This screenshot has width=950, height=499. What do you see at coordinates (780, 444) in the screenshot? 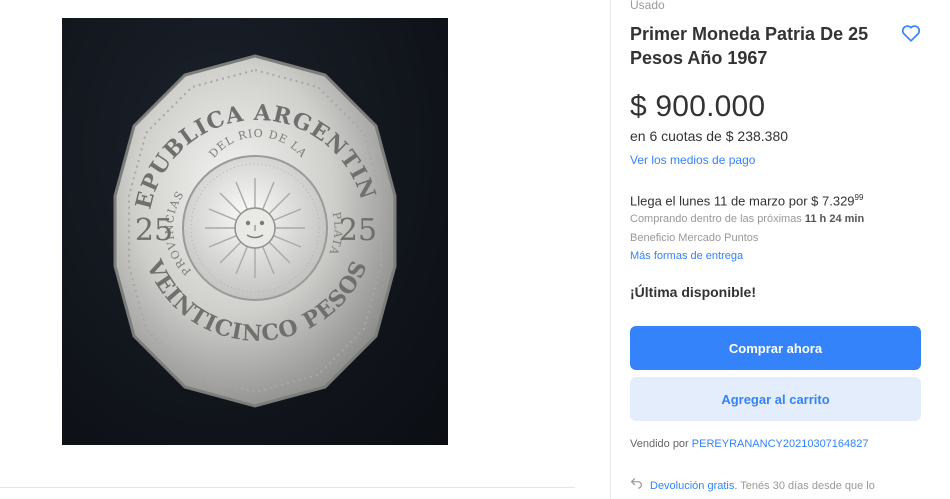
I see `seller-link: PEREYRANANCY20210307164827` at bounding box center [780, 444].